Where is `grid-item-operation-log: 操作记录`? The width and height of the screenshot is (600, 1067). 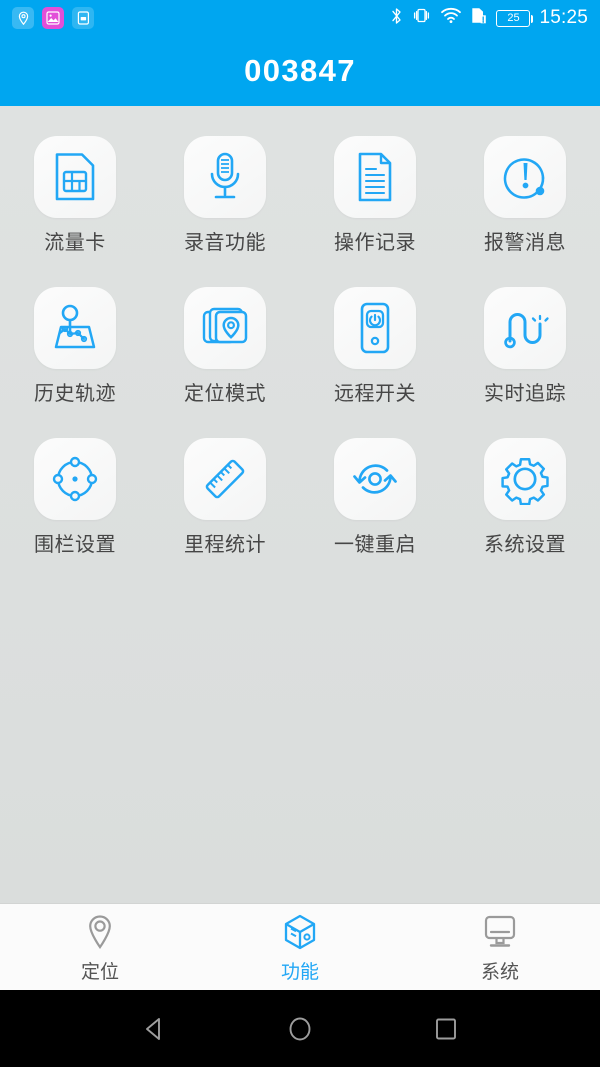 grid-item-operation-log: 操作记录 is located at coordinates (375, 191).